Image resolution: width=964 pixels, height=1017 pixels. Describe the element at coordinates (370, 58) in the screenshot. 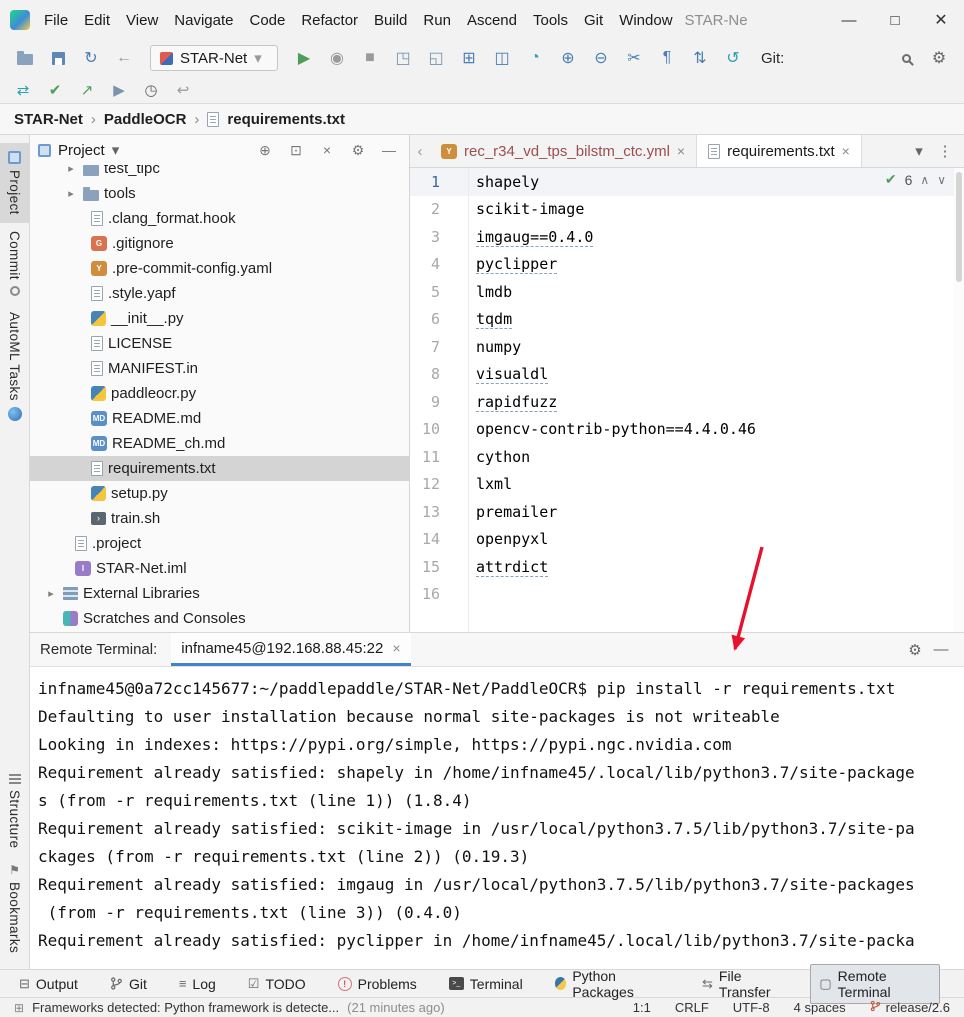

I see `stop-icon: ■` at that location.